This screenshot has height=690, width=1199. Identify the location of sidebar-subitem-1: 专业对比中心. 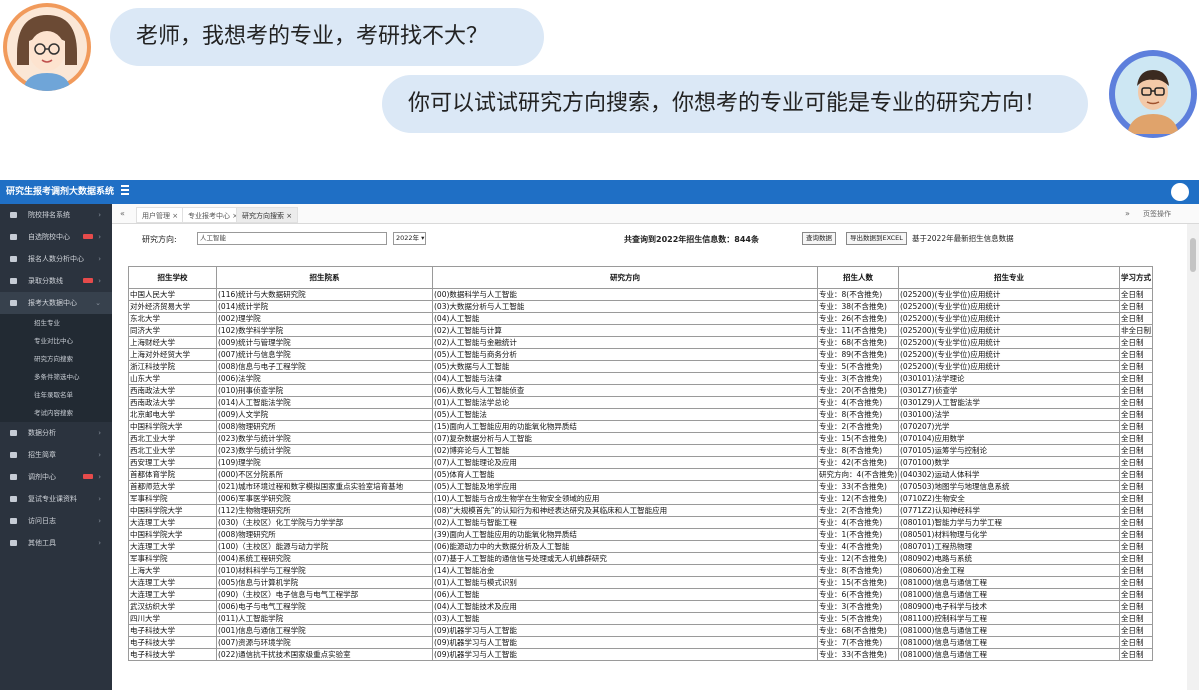
(56, 341).